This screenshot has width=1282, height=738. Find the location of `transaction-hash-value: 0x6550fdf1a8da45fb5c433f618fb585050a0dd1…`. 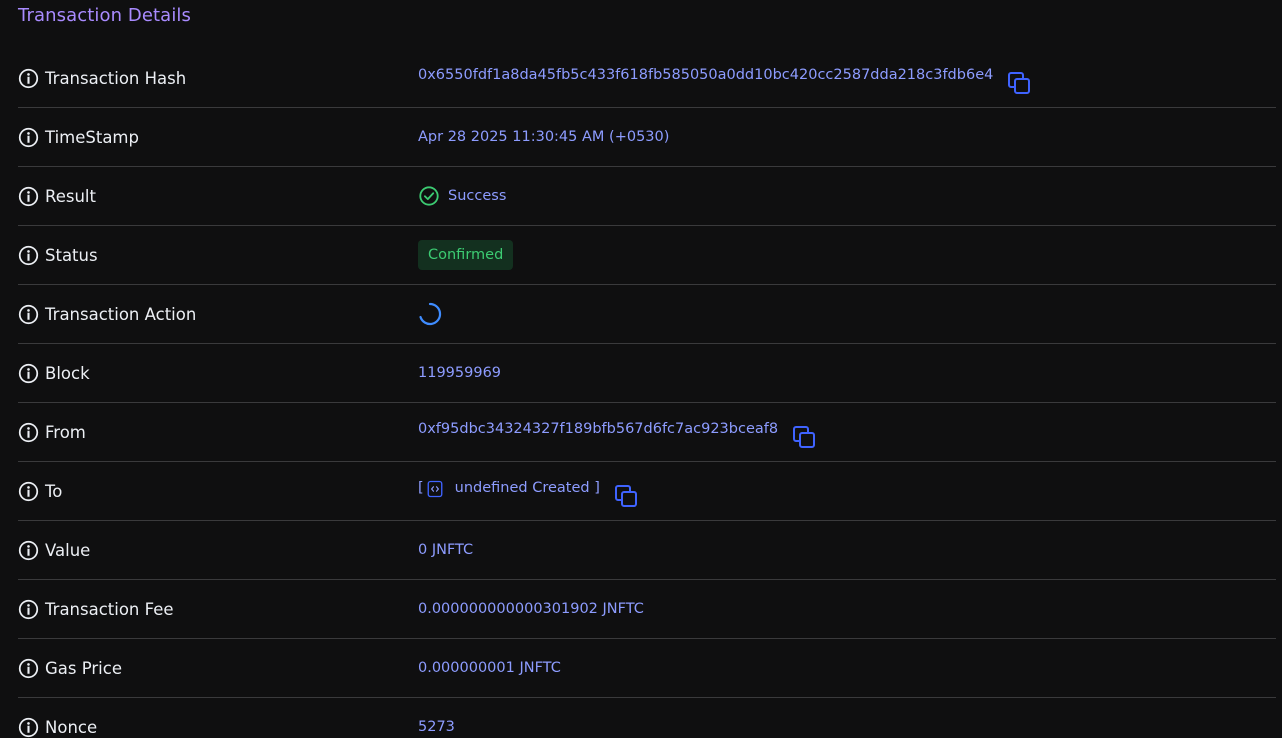

transaction-hash-value: 0x6550fdf1a8da45fb5c433f618fb585050a0dd1… is located at coordinates (705, 75).